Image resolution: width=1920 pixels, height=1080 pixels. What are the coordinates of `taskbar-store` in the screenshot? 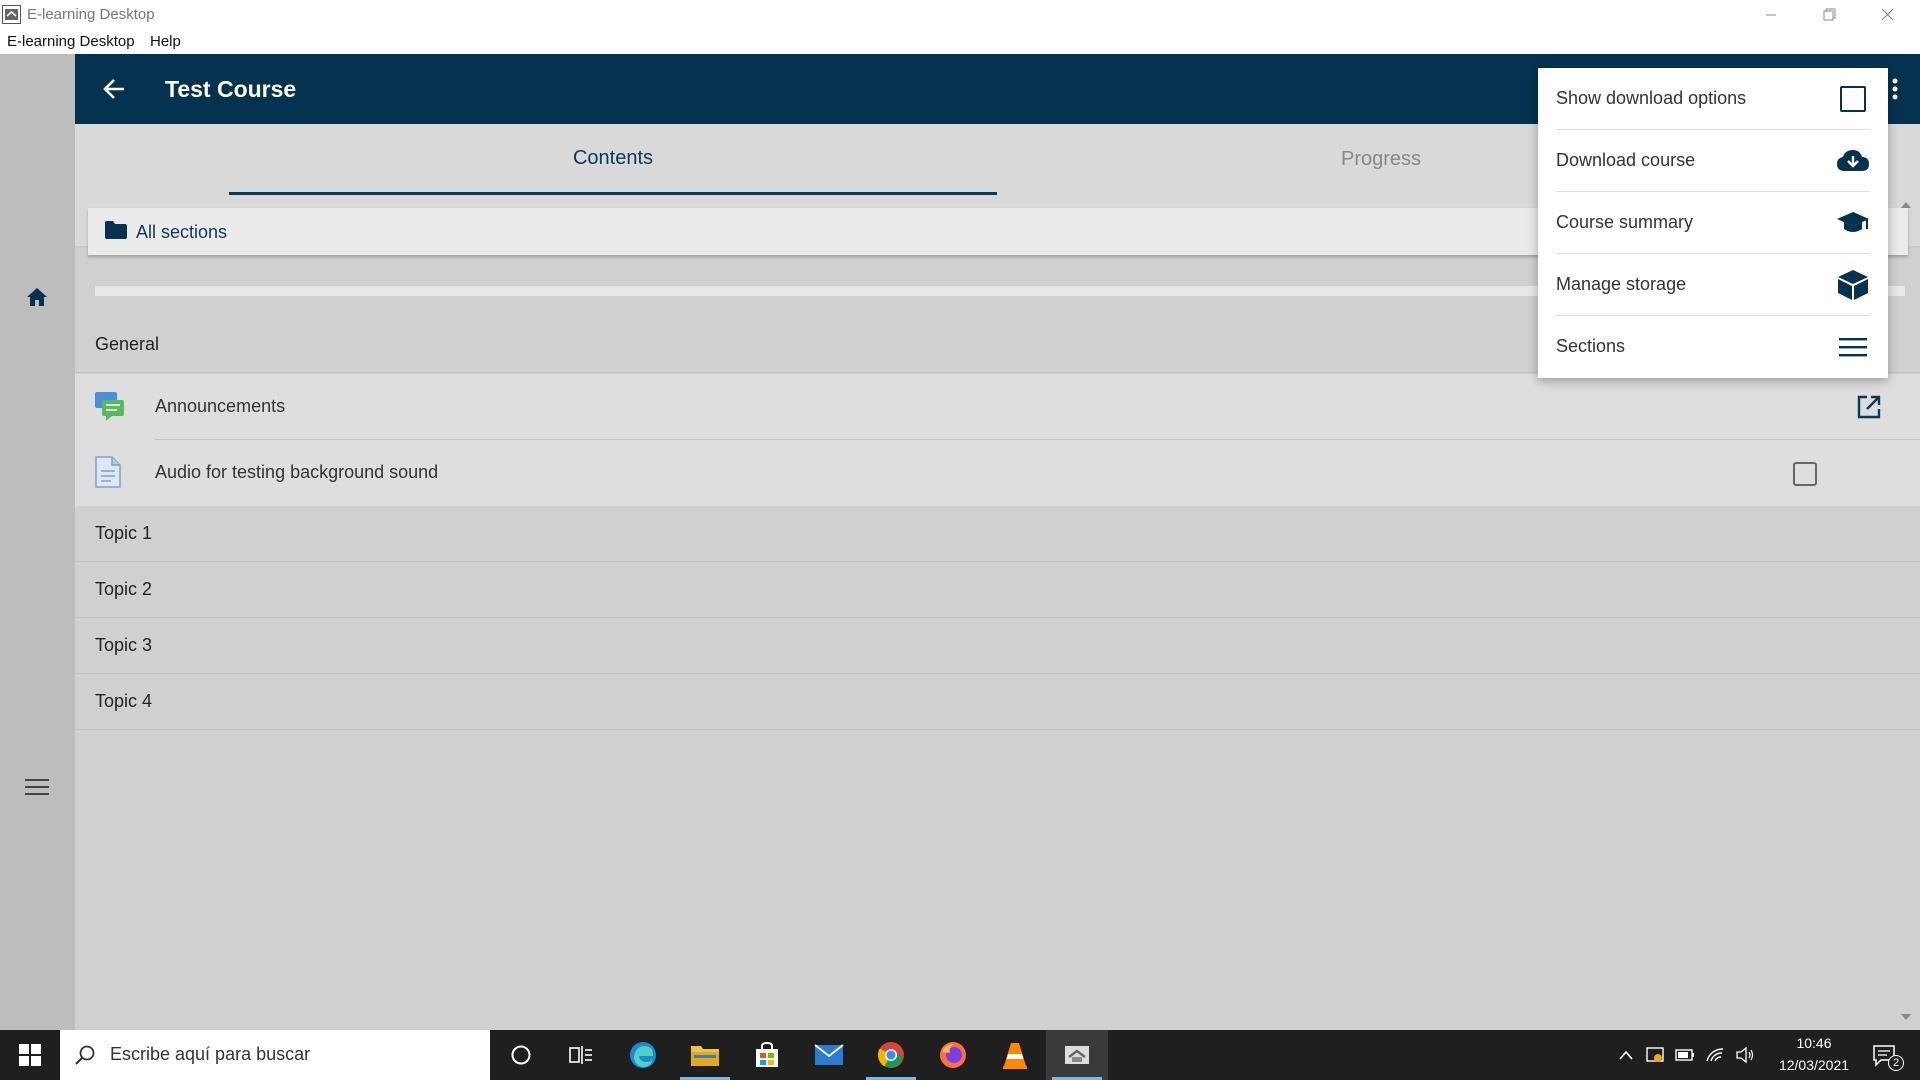 It's located at (767, 1055).